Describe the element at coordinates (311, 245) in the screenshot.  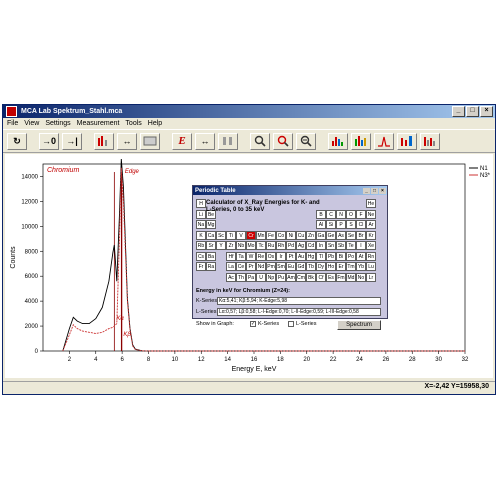
I see `element-cd: Cd` at that location.